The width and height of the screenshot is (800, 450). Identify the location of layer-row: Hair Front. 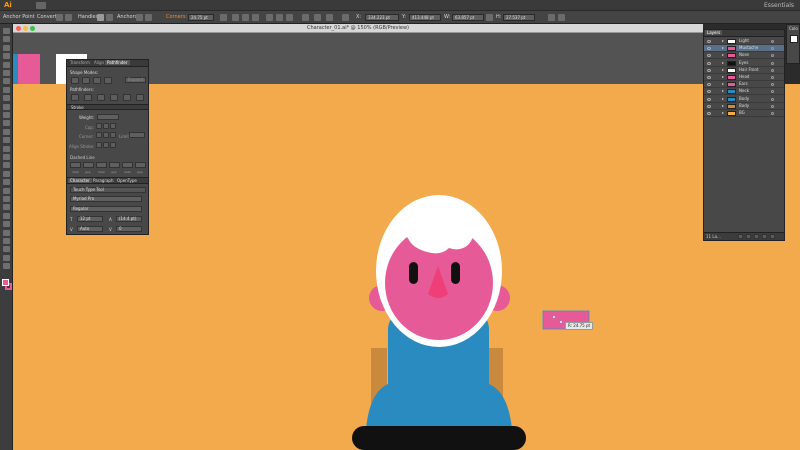
(744, 70).